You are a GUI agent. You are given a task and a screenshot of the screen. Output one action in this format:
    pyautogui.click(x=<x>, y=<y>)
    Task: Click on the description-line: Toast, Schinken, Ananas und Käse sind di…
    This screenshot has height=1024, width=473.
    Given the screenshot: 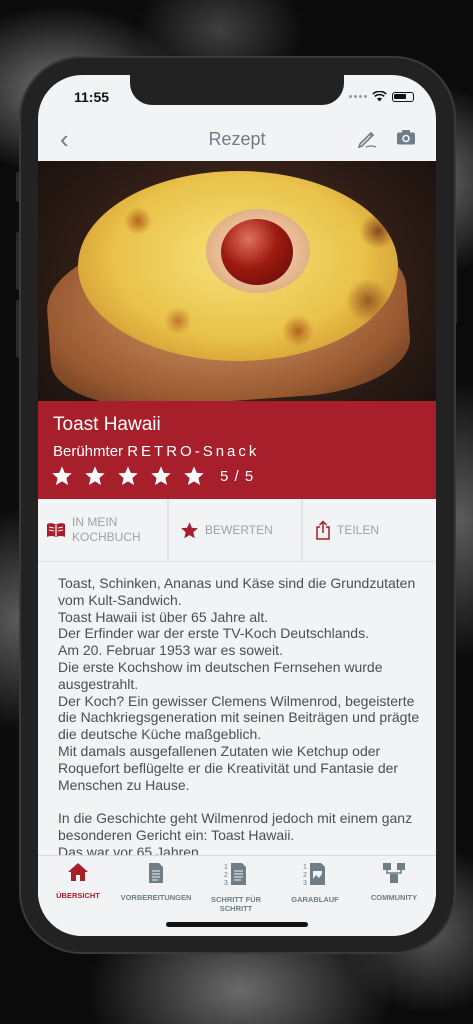 What is the action you would take?
    pyautogui.click(x=237, y=591)
    